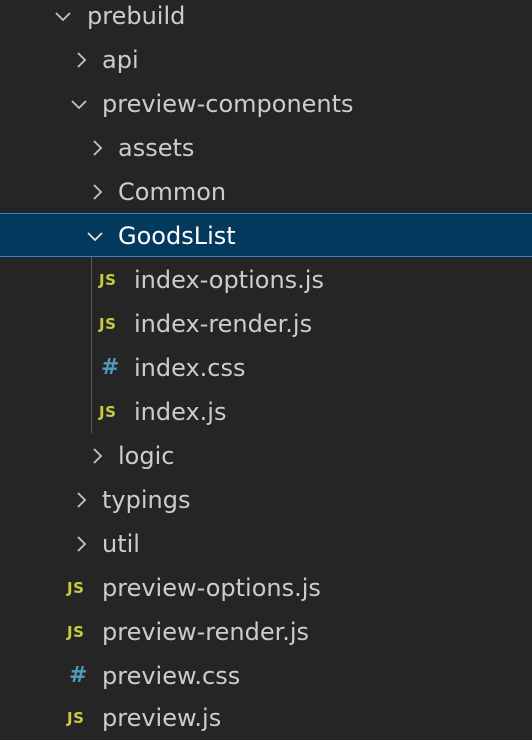 The image size is (532, 740). I want to click on tree-item-label: preview.js, so click(162, 718).